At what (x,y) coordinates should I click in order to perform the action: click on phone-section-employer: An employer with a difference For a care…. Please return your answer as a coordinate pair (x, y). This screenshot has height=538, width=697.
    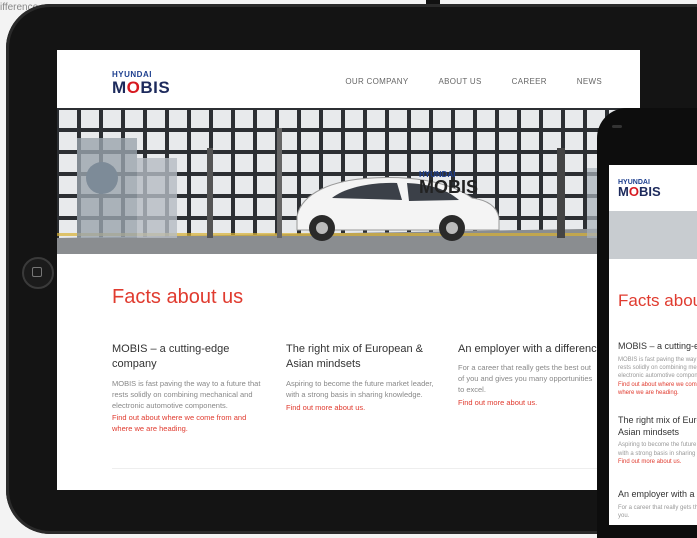
    Looking at the image, I should click on (657, 504).